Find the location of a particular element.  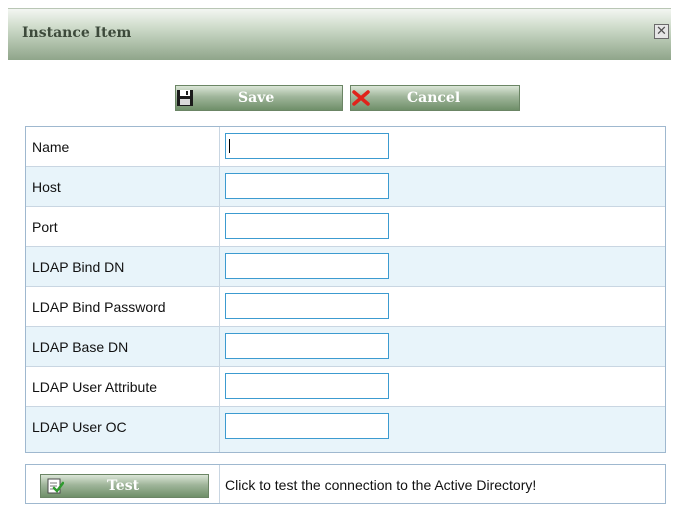

save-button: Save is located at coordinates (259, 98).